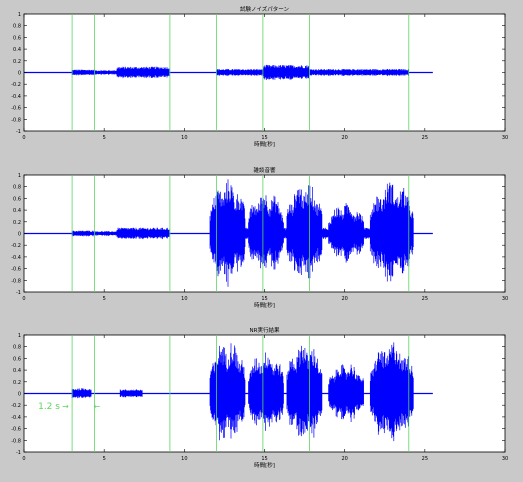  I want to click on subplot-title: NR実行結果, so click(265, 330).